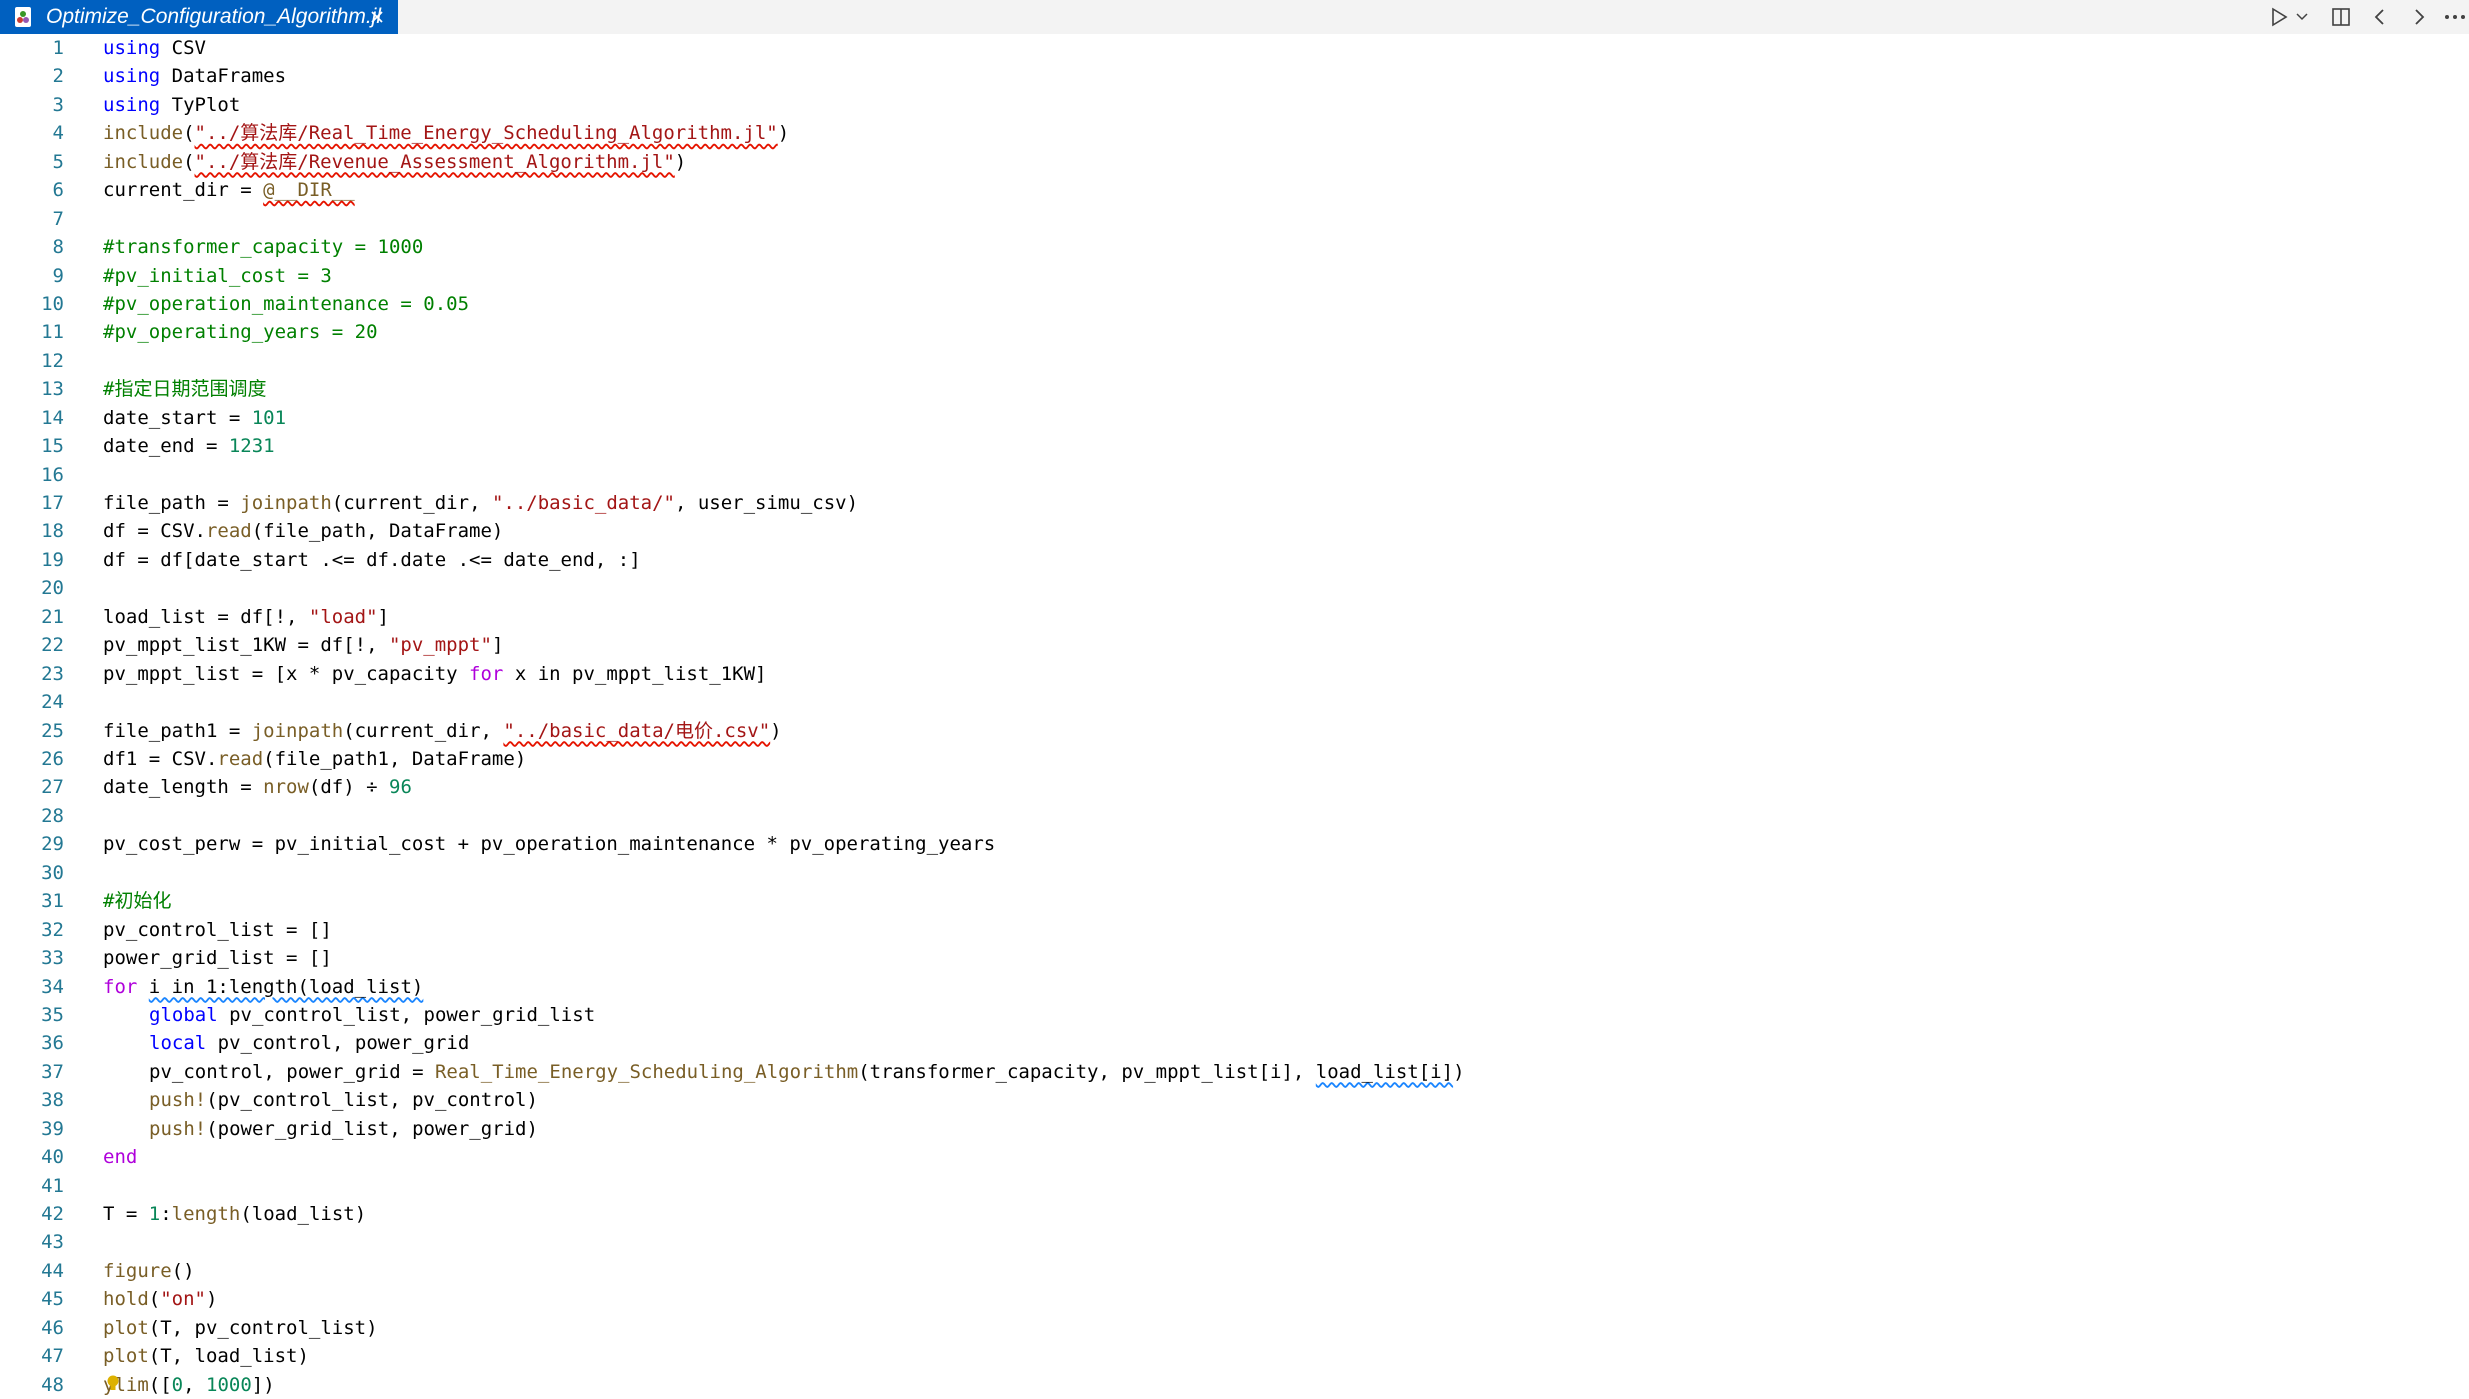 Image resolution: width=2469 pixels, height=1399 pixels. What do you see at coordinates (343, 616) in the screenshot?
I see `code-token: "load"` at bounding box center [343, 616].